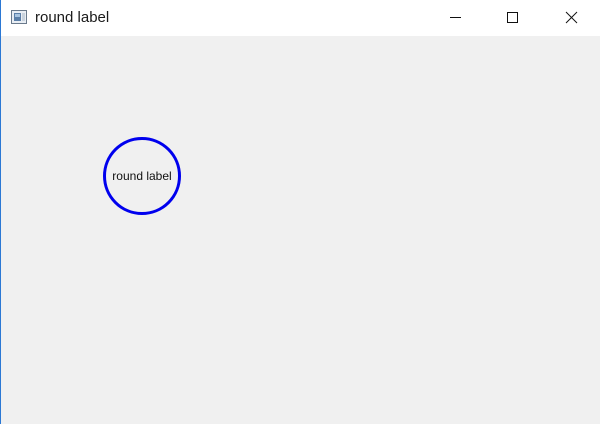 Image resolution: width=600 pixels, height=424 pixels. I want to click on app-window-icon, so click(19, 17).